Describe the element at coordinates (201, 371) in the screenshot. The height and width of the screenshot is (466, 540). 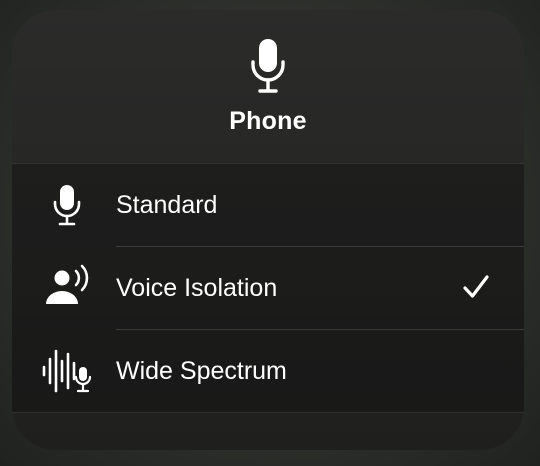
I see `mode-label: Wide Spectrum` at that location.